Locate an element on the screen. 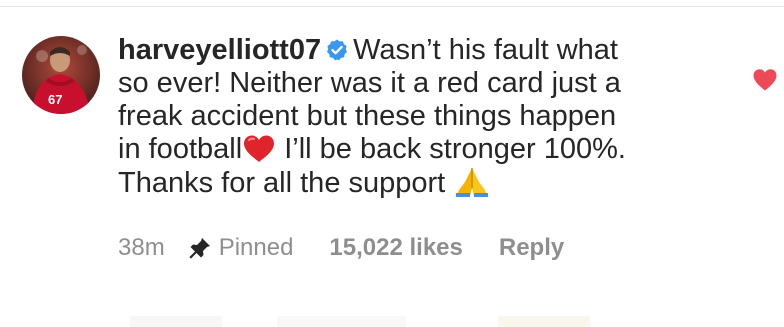  next-comment-peek is located at coordinates (360, 321).